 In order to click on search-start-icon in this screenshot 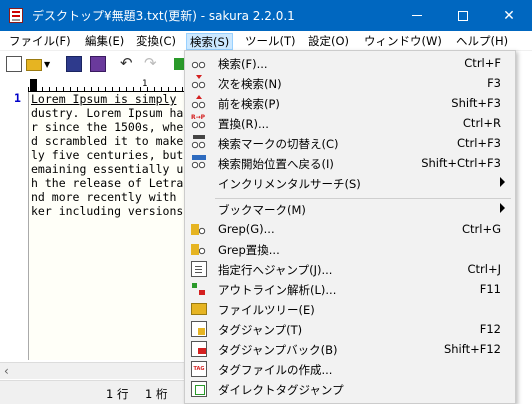, I will do `click(199, 163)`.